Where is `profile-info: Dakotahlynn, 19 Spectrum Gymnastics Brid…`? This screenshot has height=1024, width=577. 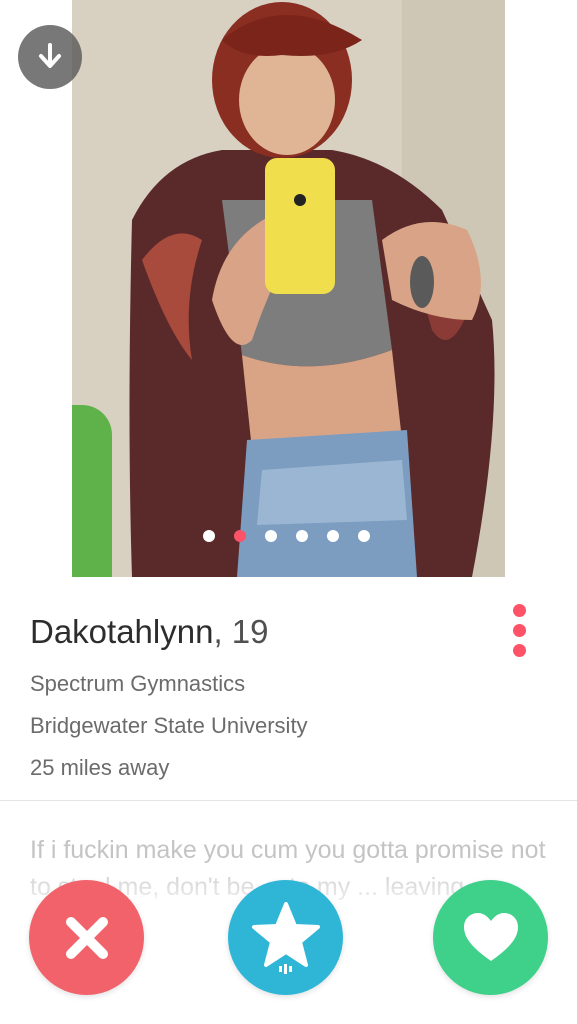 profile-info: Dakotahlynn, 19 Spectrum Gymnastics Brid… is located at coordinates (265, 697).